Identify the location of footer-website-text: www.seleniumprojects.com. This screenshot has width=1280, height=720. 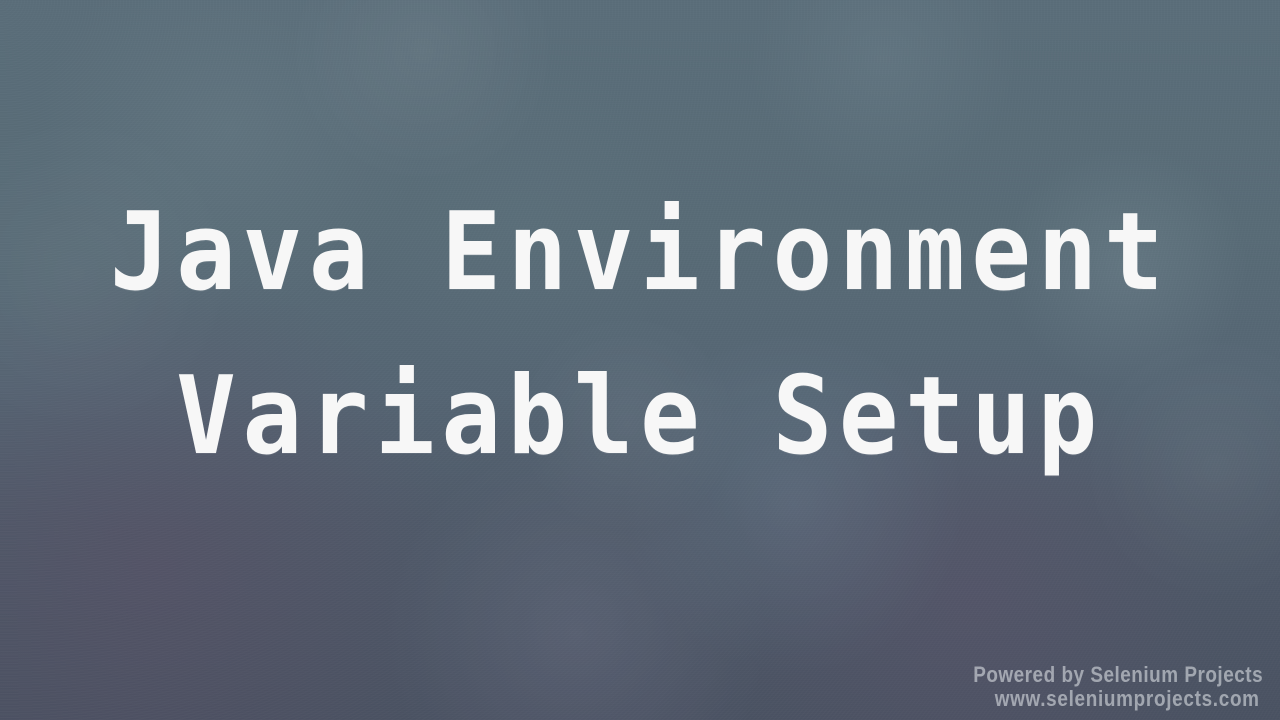
(1127, 699).